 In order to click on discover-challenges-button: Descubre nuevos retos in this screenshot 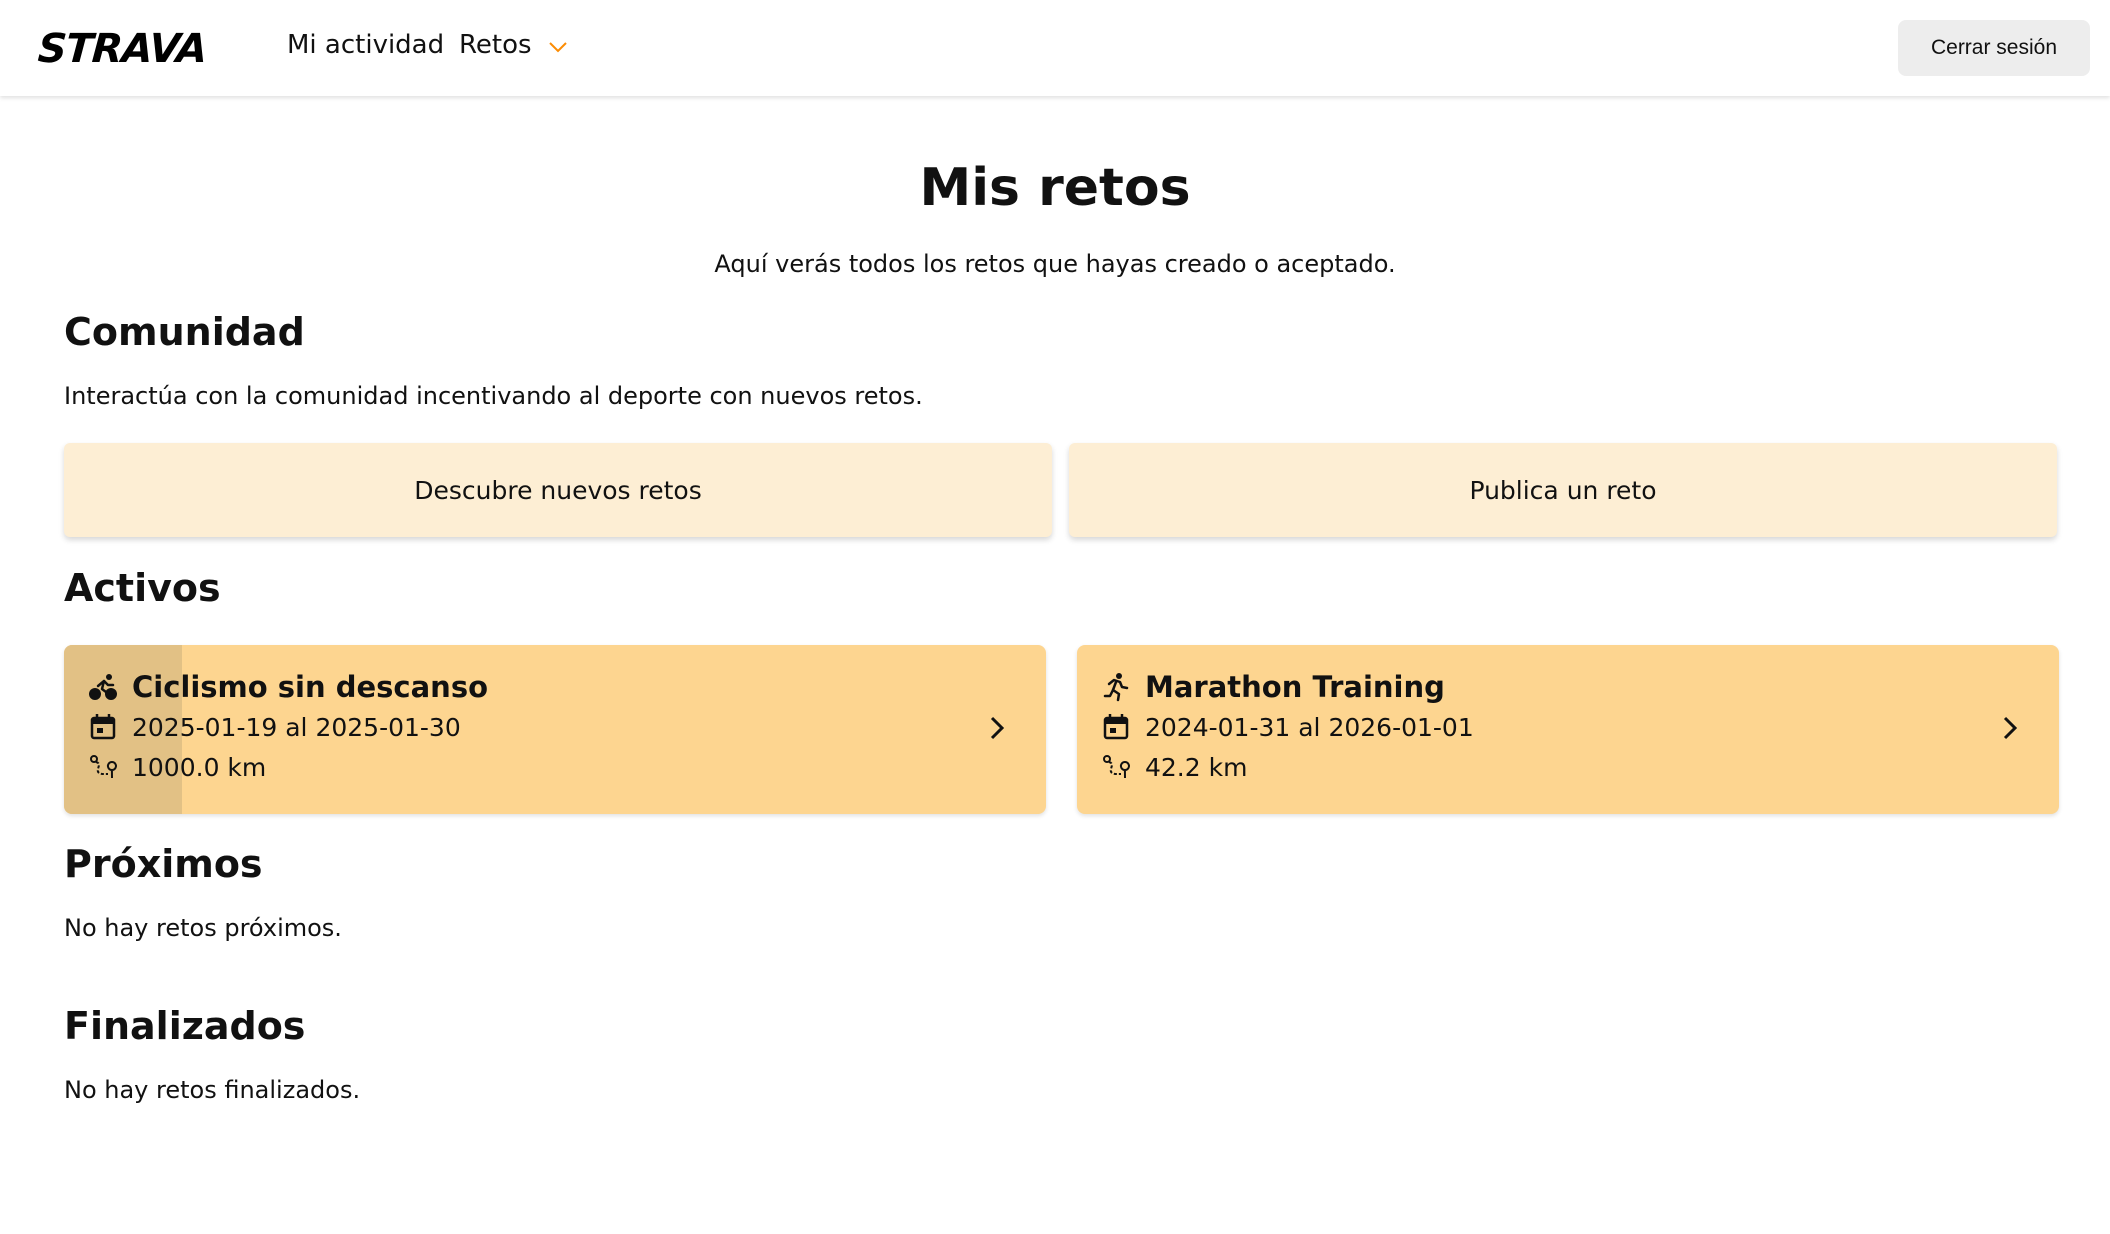, I will do `click(558, 490)`.